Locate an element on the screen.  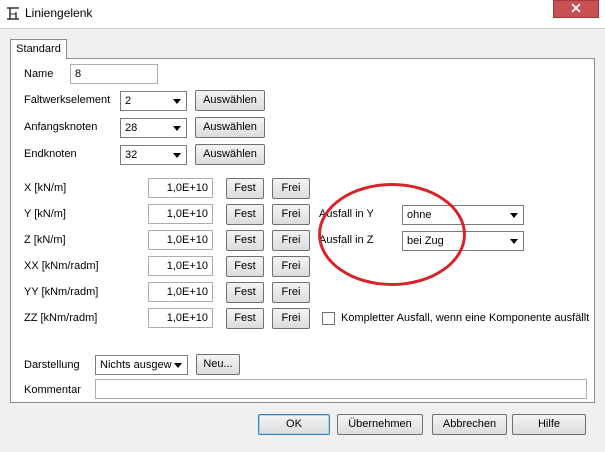
spring-label-y: Y [kN/m] is located at coordinates (45, 214).